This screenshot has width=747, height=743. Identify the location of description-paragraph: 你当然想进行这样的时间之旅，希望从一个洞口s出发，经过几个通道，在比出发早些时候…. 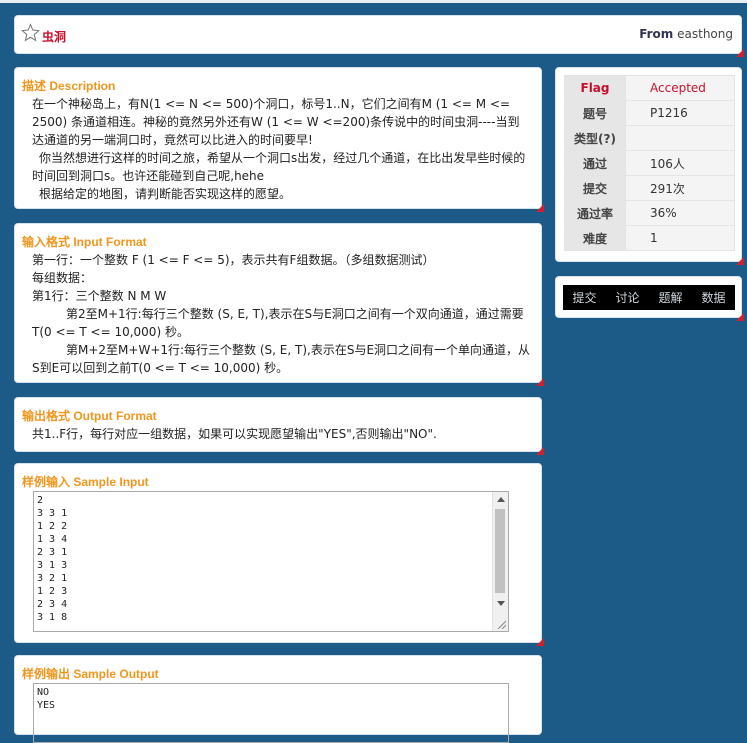
(279, 167).